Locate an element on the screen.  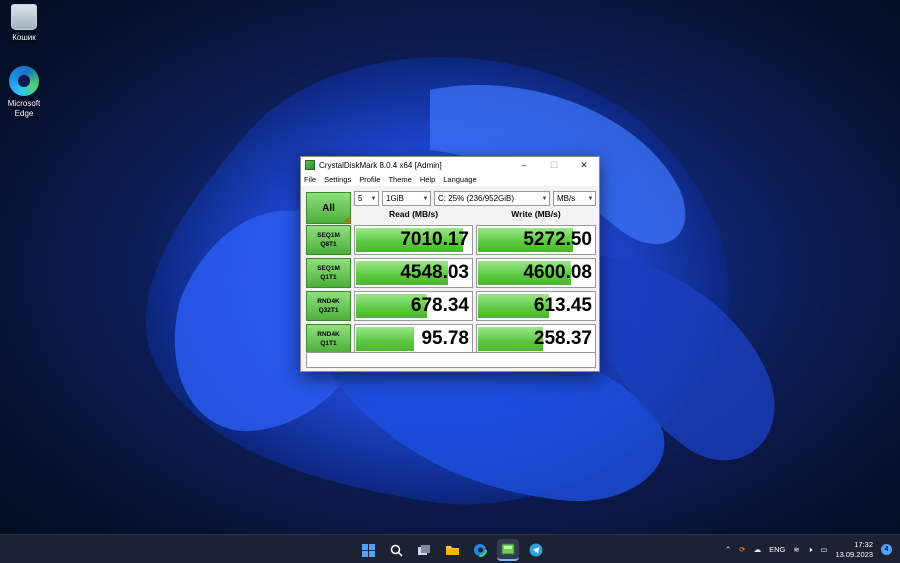
write-header: Write (MB/s) is located at coordinates (536, 214).